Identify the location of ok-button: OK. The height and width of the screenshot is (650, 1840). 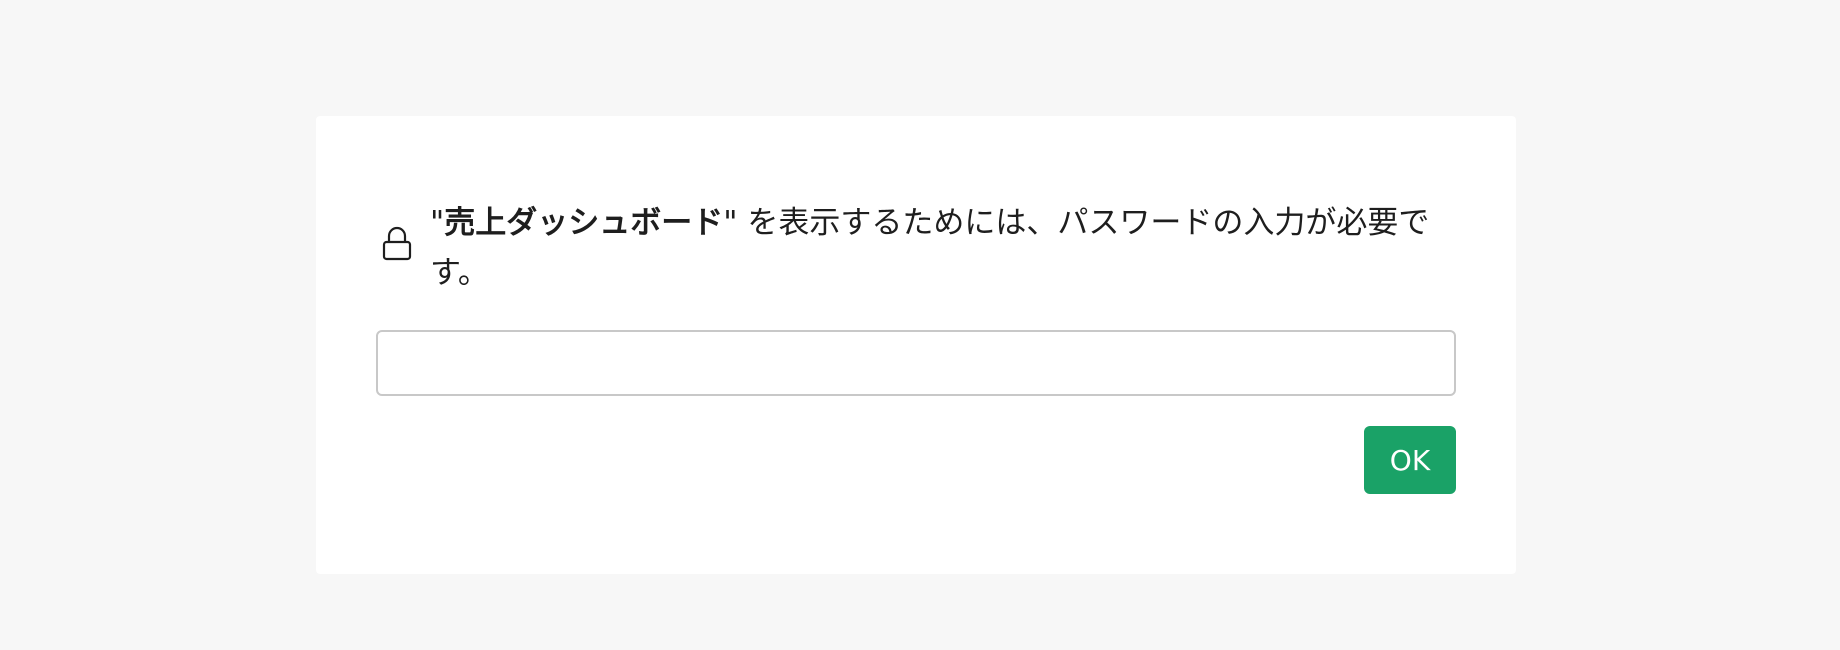
(1410, 460).